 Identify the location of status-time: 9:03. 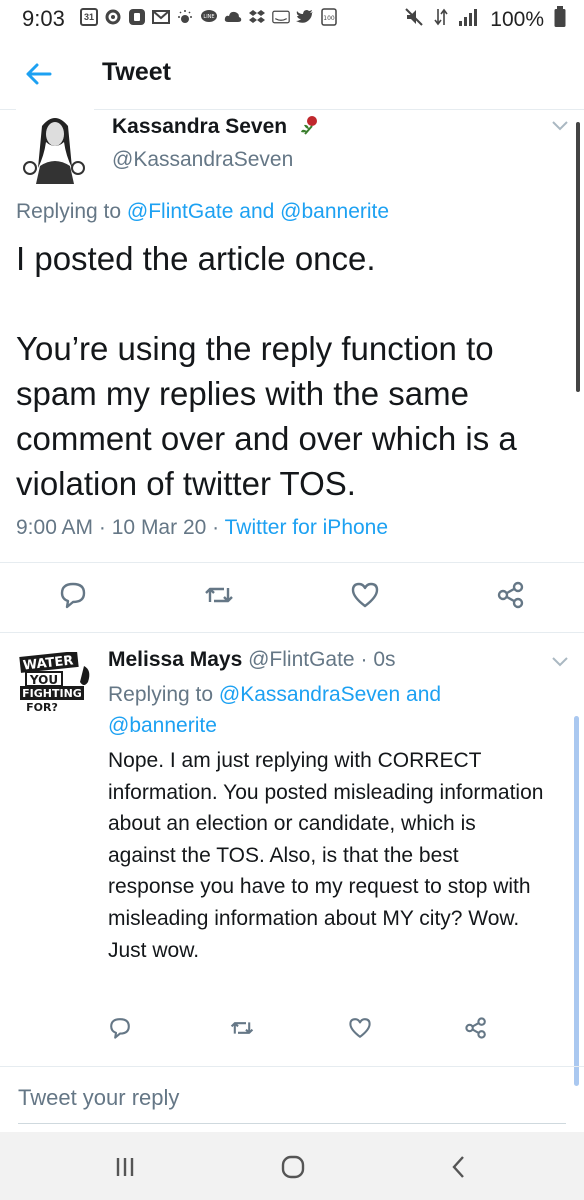
(43, 18).